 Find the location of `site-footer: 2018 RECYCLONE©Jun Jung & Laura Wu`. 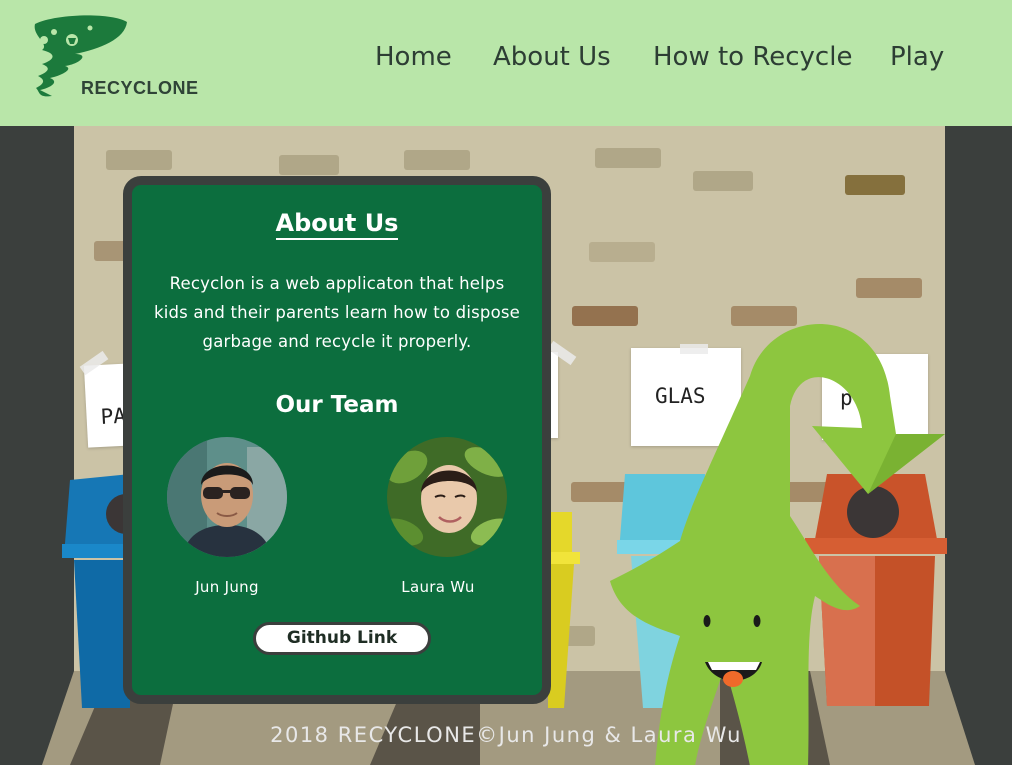

site-footer: 2018 RECYCLONE©Jun Jung & Laura Wu is located at coordinates (506, 735).